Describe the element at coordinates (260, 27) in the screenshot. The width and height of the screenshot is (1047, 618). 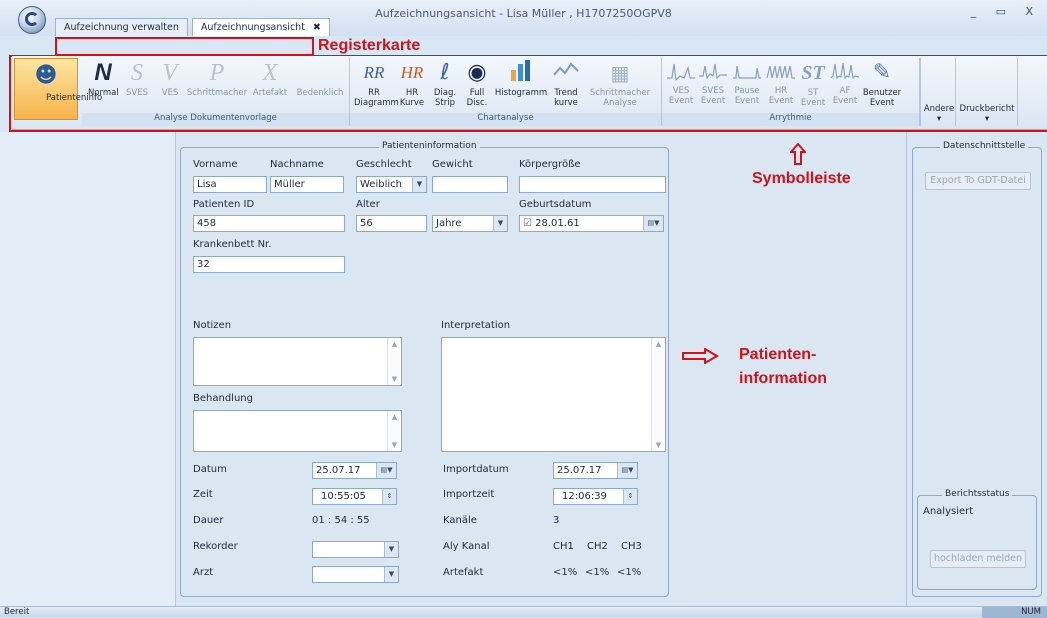
I see `tab-recording-view: Aufzeichnungsansicht ✖` at that location.